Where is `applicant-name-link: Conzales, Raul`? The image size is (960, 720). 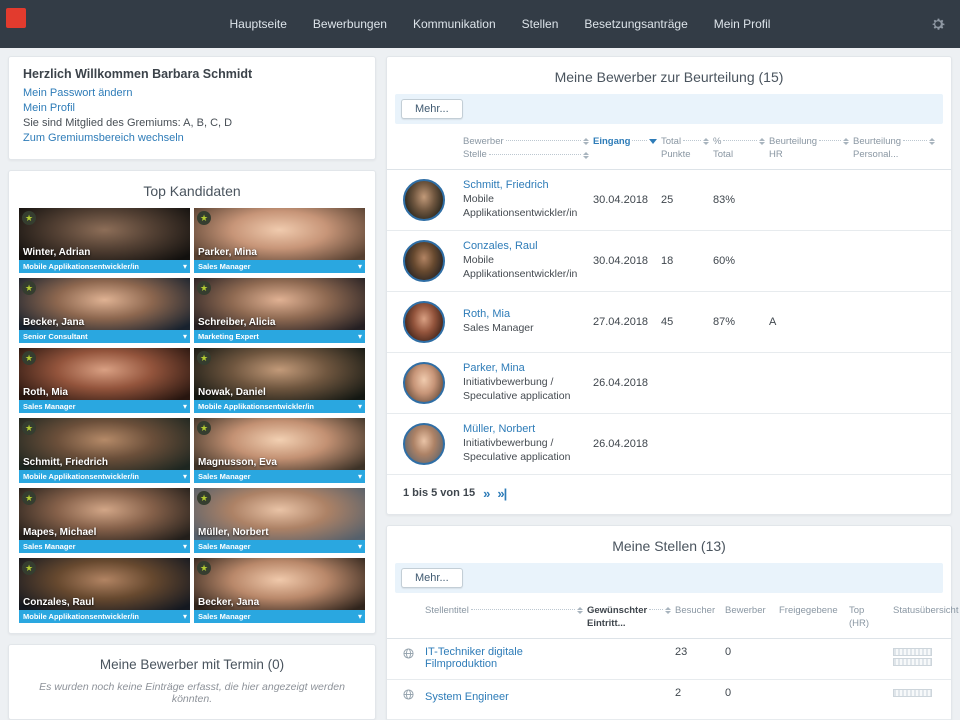
applicant-name-link: Conzales, Raul is located at coordinates (500, 246).